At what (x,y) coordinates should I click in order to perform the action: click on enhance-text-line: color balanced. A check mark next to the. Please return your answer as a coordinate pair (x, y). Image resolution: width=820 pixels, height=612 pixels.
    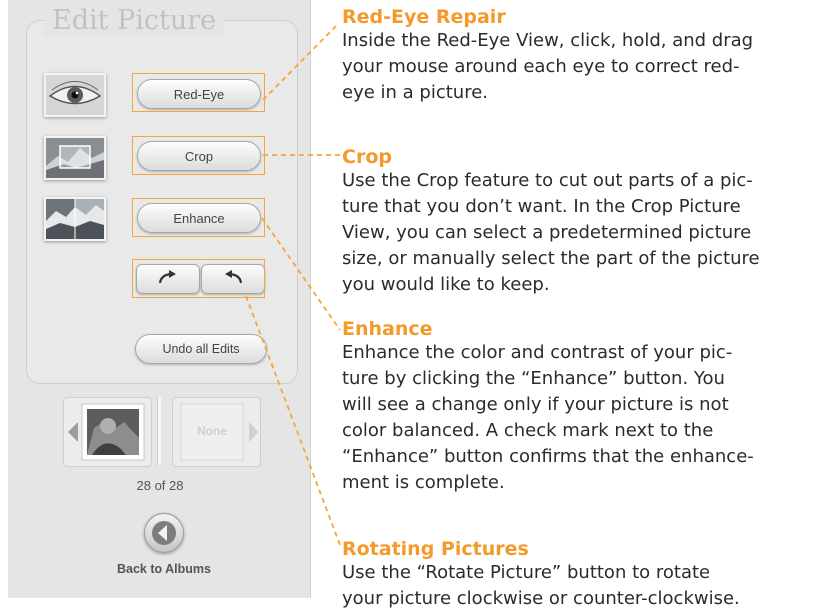
    Looking at the image, I should click on (528, 430).